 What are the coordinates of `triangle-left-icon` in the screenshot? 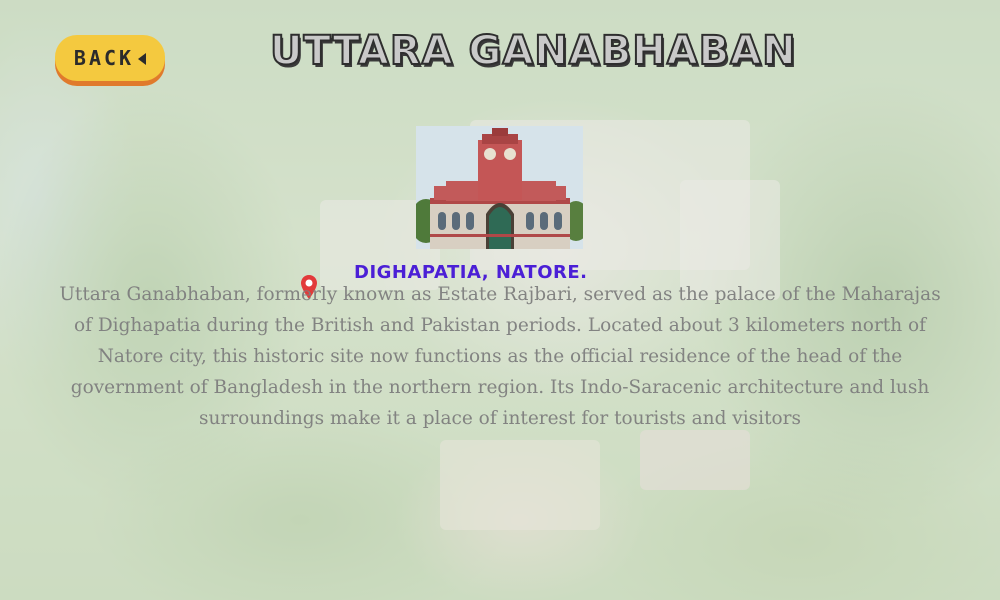 It's located at (142, 58).